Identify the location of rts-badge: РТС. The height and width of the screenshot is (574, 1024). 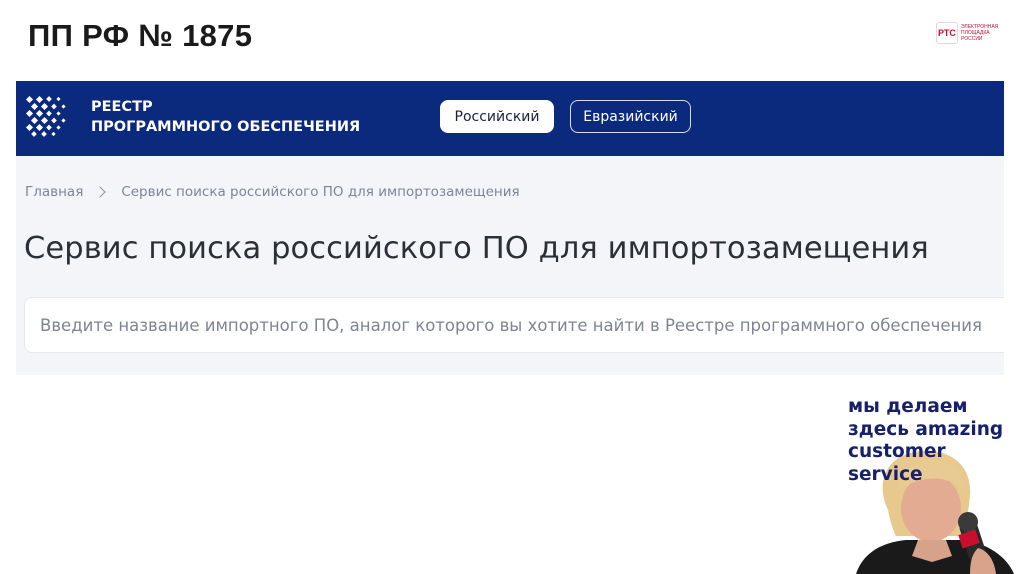
(947, 33).